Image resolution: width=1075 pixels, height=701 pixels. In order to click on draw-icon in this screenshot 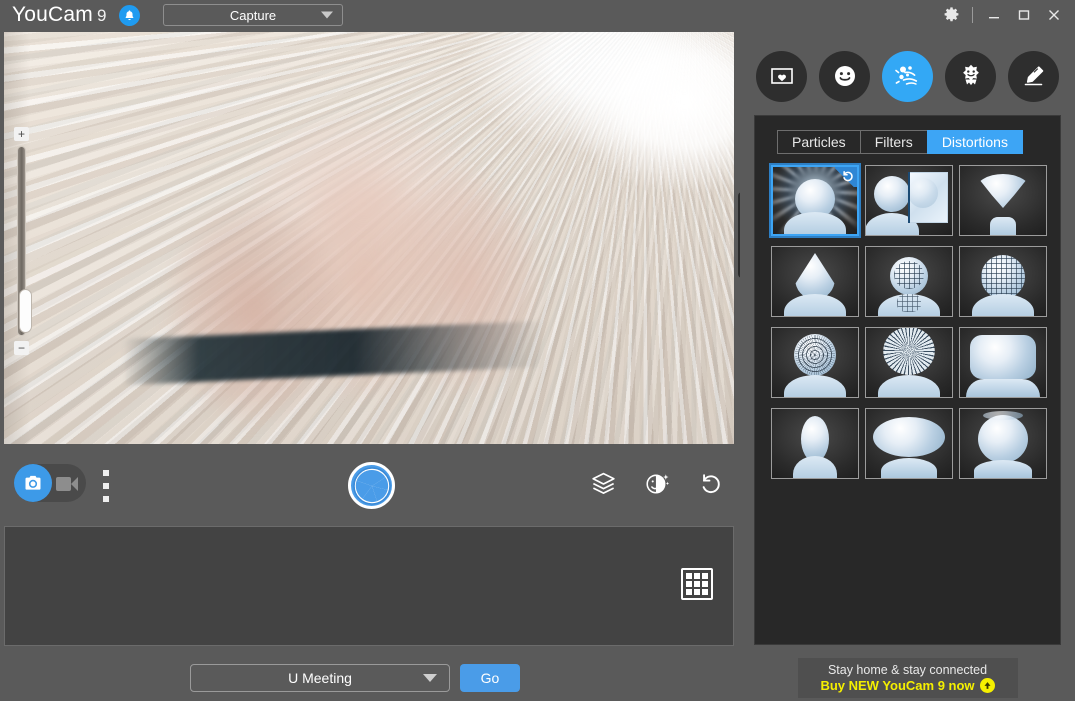, I will do `click(1033, 76)`.